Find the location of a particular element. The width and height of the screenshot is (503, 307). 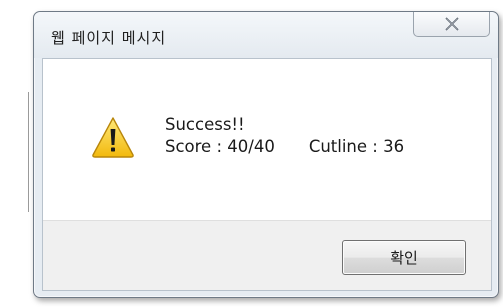

close-button is located at coordinates (451, 24).